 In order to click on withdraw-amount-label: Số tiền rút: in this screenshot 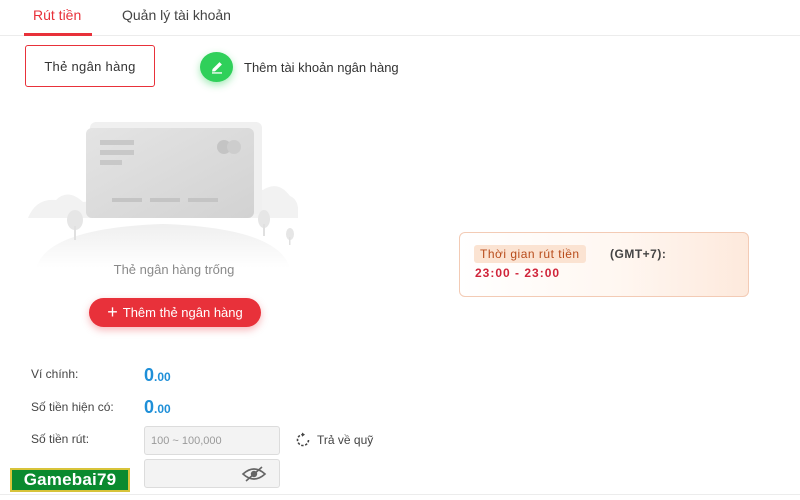, I will do `click(60, 439)`.